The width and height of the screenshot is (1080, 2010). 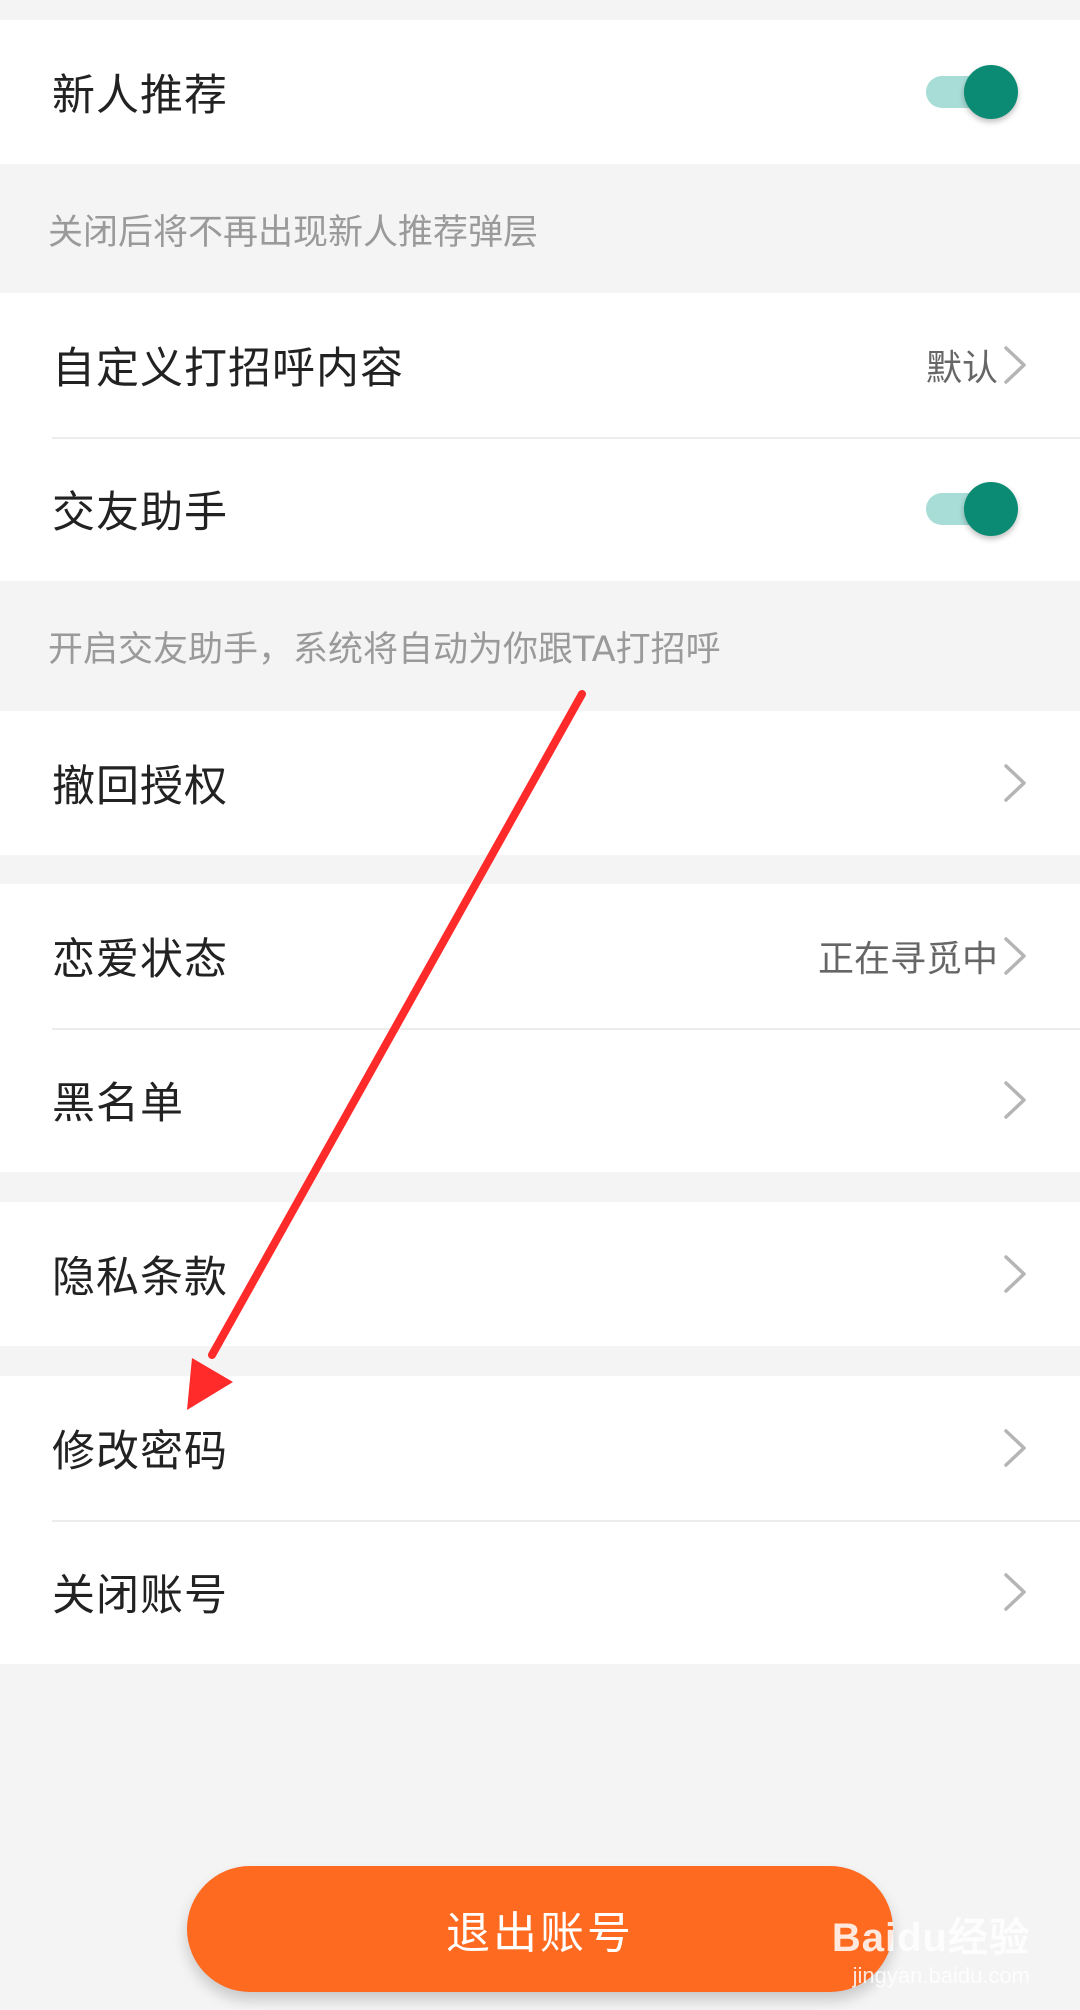 I want to click on row-label: 关闭账号, so click(x=140, y=1596).